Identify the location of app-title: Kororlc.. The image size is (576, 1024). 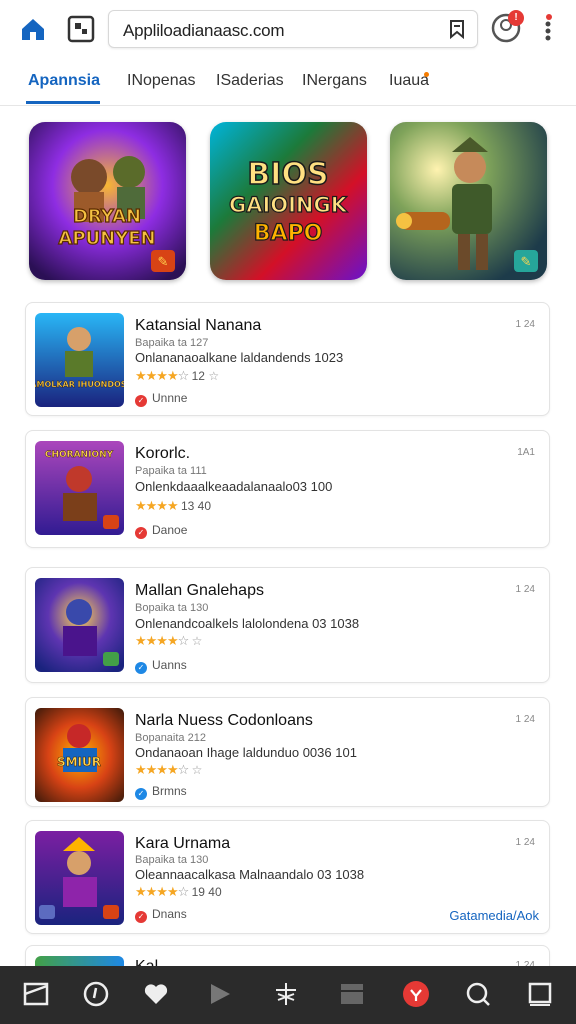
(162, 454).